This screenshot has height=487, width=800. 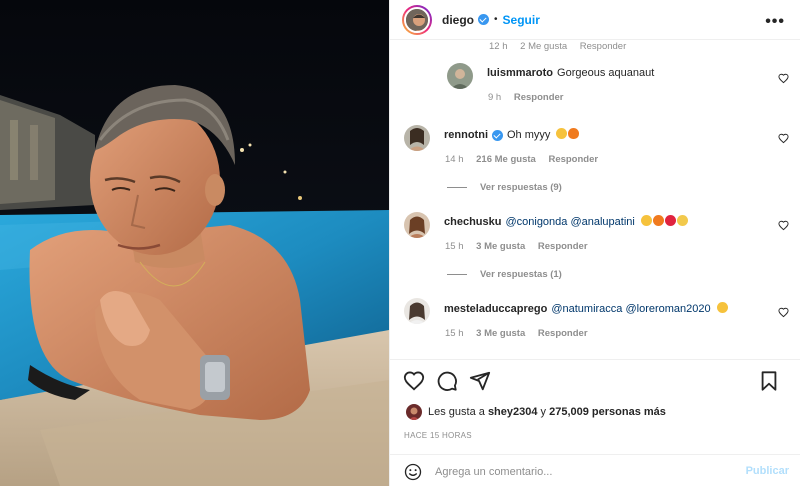 What do you see at coordinates (447, 381) in the screenshot?
I see `comment-bubble-icon` at bounding box center [447, 381].